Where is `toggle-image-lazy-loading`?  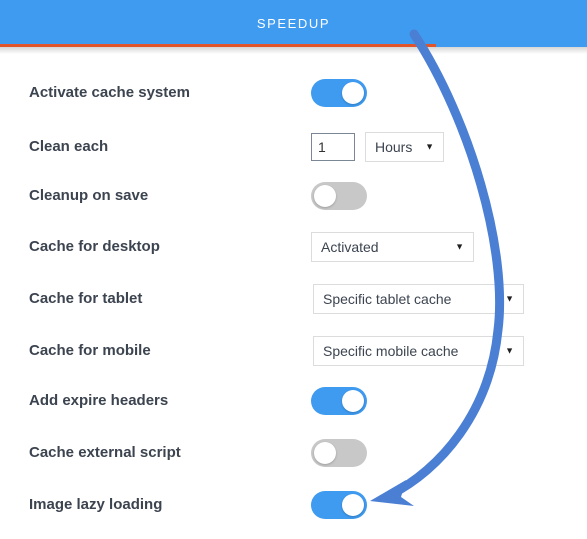
toggle-image-lazy-loading is located at coordinates (339, 505).